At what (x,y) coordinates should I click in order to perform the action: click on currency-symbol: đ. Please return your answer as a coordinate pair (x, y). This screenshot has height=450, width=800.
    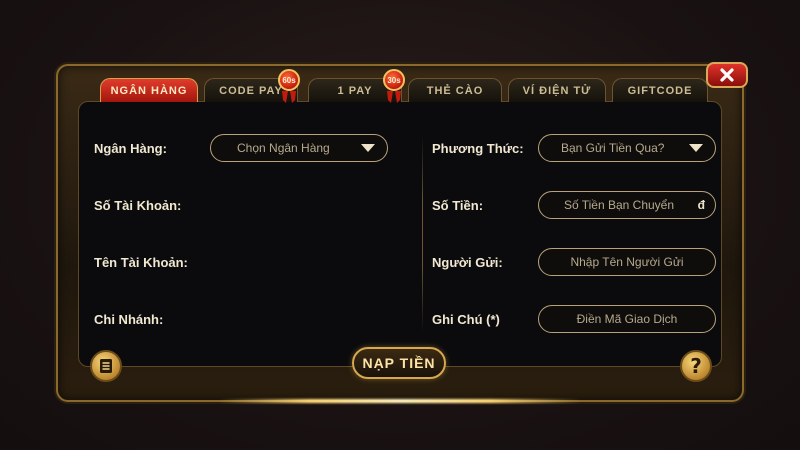
    Looking at the image, I should click on (701, 205).